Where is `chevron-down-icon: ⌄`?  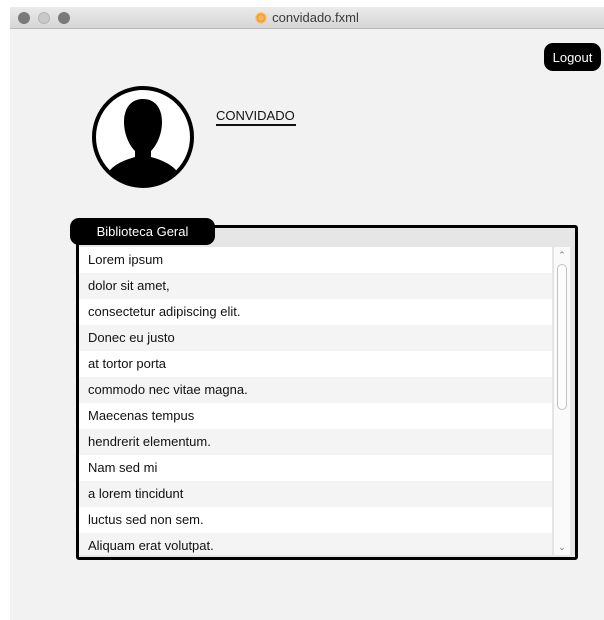 chevron-down-icon: ⌄ is located at coordinates (562, 547).